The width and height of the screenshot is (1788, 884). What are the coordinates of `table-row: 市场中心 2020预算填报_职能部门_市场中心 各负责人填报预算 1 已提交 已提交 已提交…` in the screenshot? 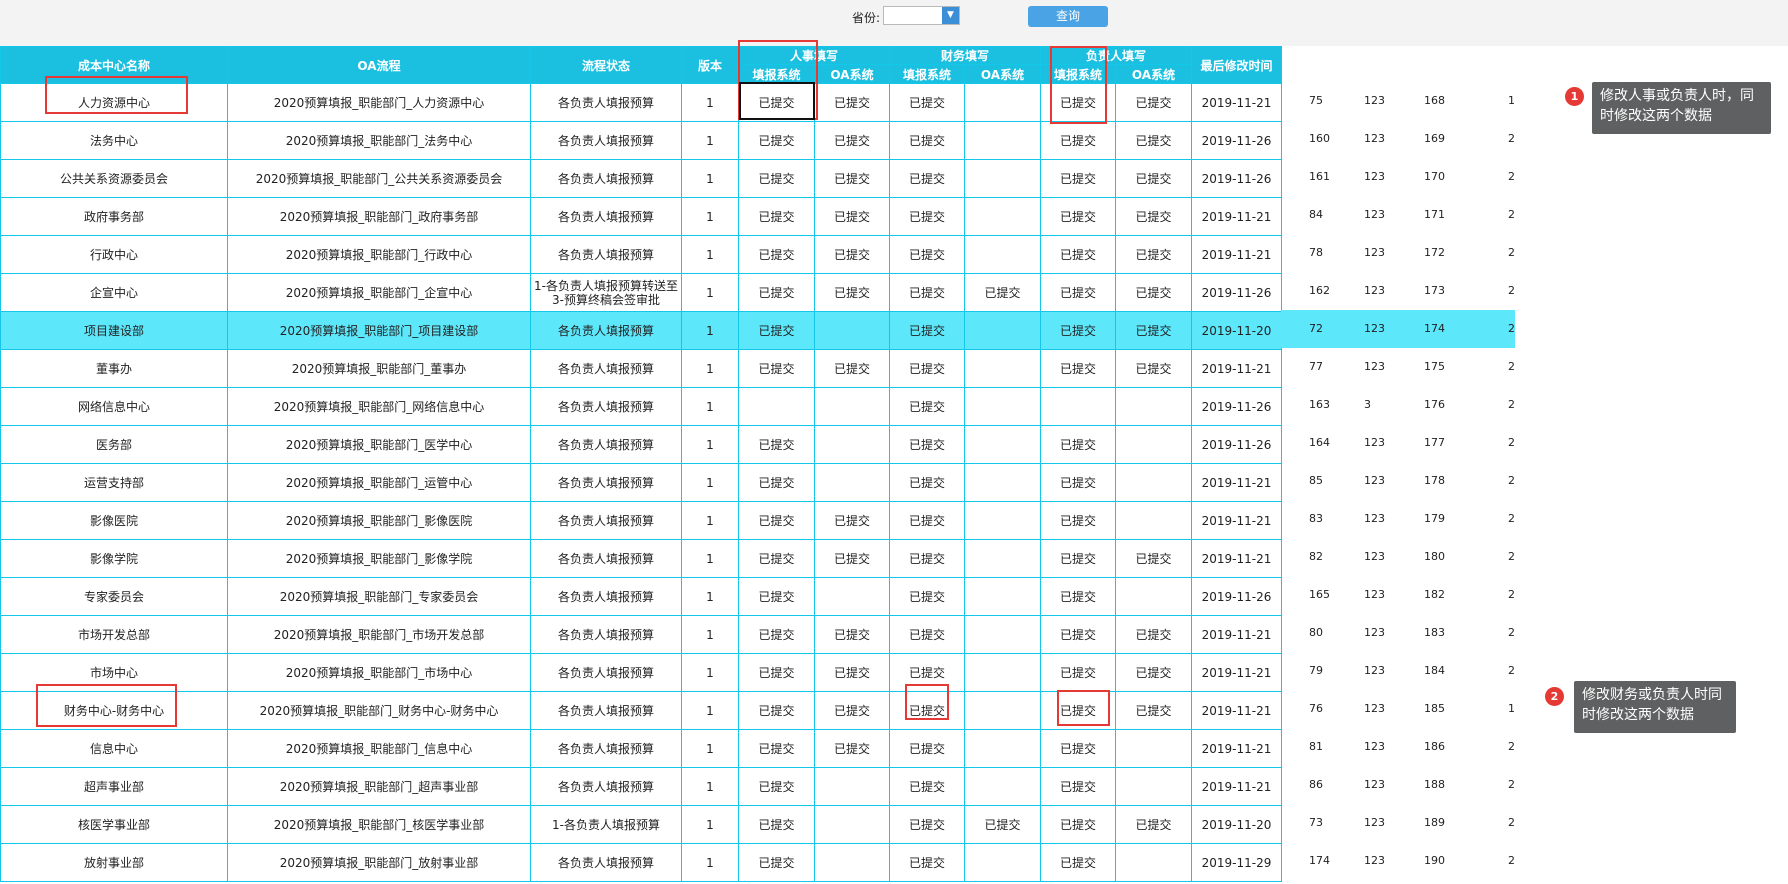 It's located at (641, 672).